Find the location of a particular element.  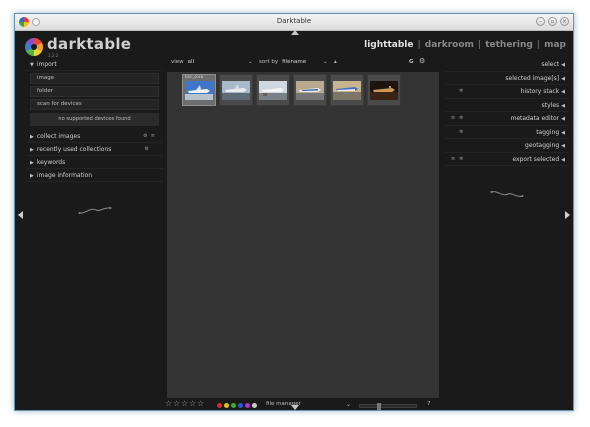

zoom-slider-handle is located at coordinates (379, 406).